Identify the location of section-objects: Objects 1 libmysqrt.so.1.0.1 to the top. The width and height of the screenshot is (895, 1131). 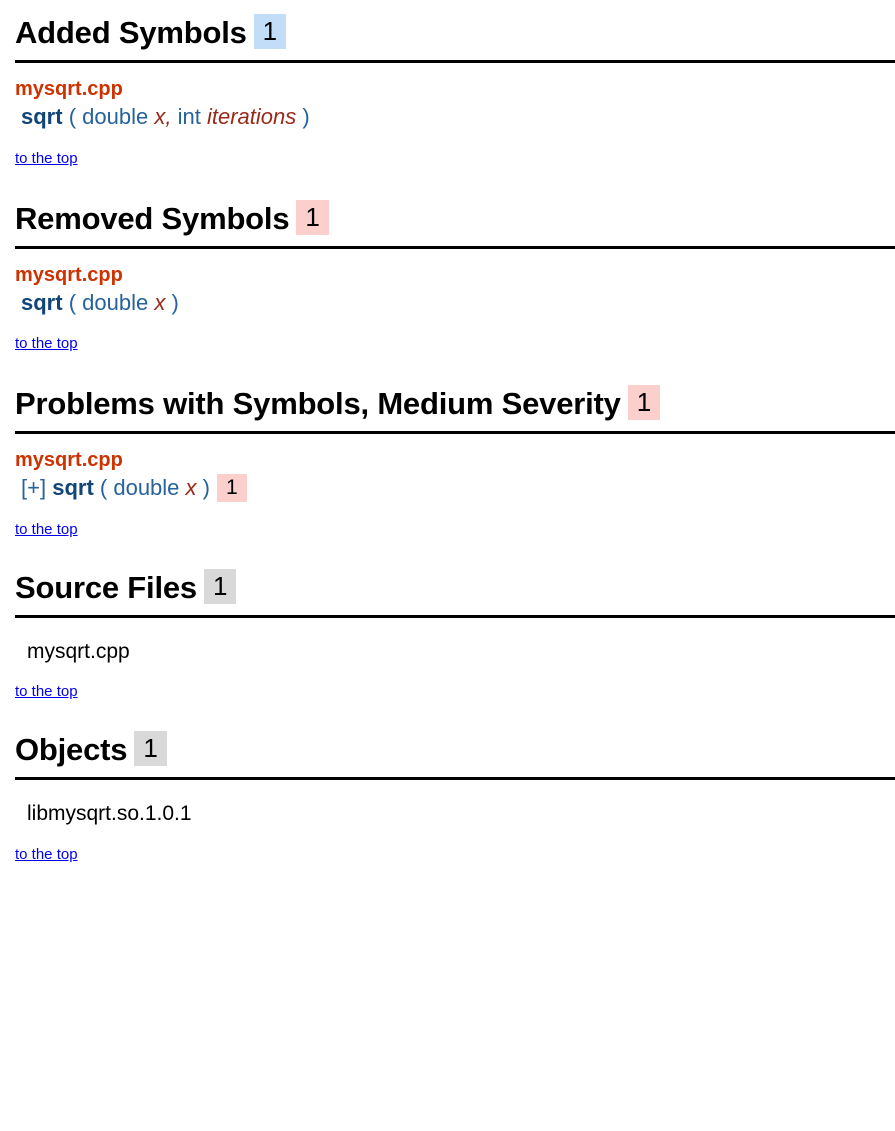
(447, 782).